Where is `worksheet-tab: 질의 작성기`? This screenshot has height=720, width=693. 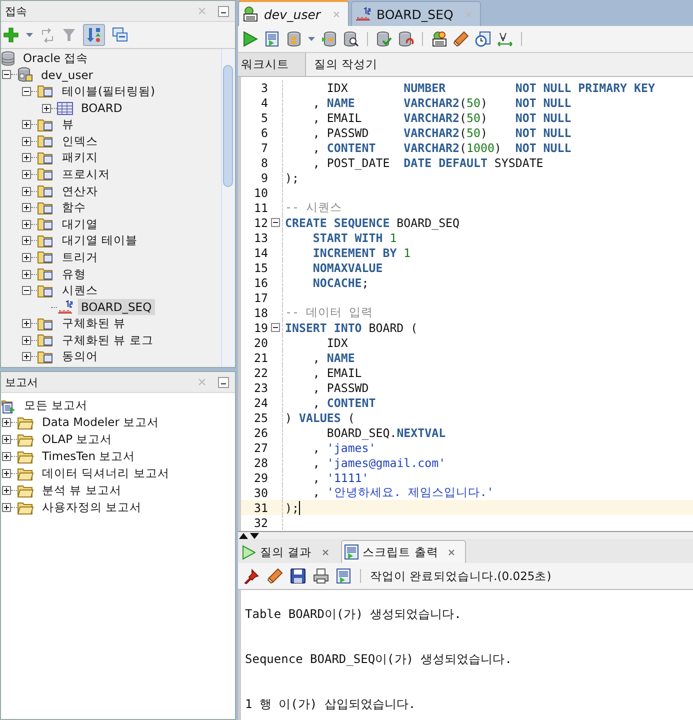
worksheet-tab: 질의 작성기 is located at coordinates (345, 64).